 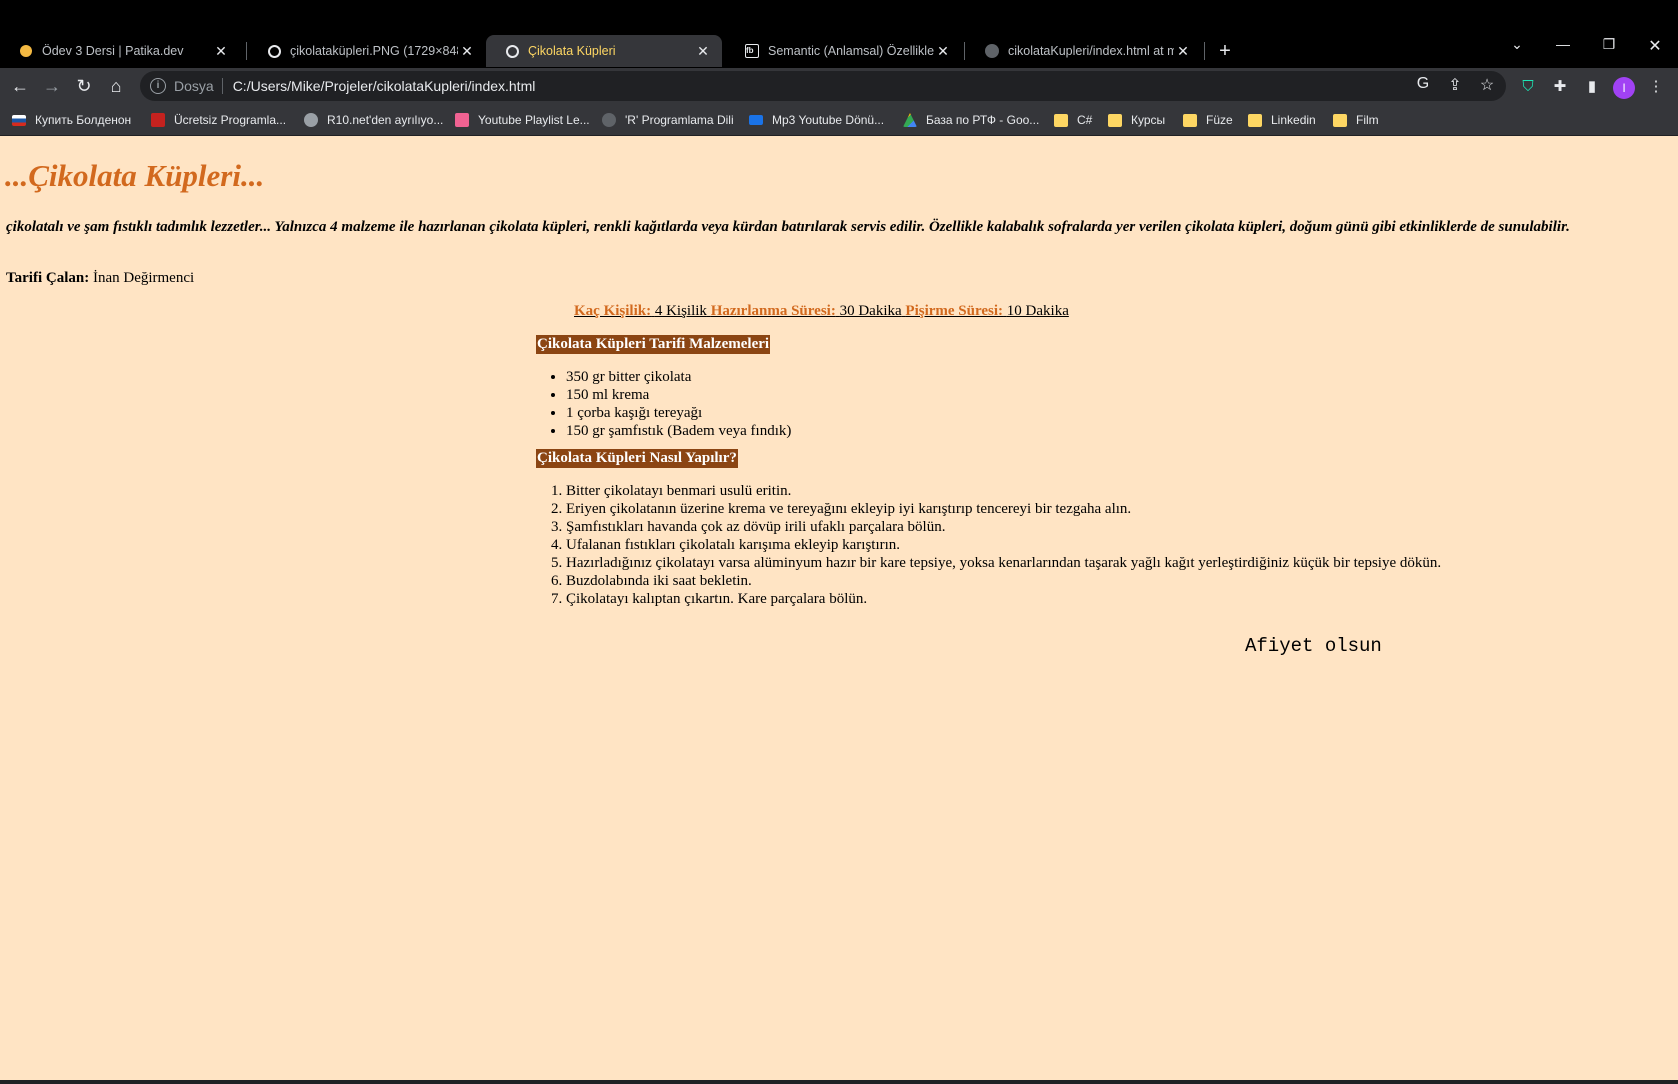 What do you see at coordinates (462, 120) in the screenshot?
I see `music-note-icon` at bounding box center [462, 120].